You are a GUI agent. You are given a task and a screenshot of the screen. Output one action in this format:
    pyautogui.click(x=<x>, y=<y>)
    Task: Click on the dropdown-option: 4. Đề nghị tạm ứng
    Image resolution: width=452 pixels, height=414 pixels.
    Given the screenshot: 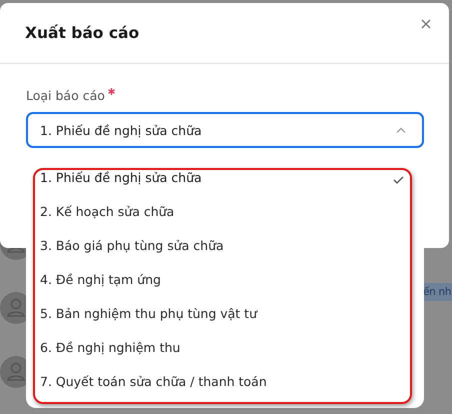 What is the action you would take?
    pyautogui.click(x=226, y=289)
    